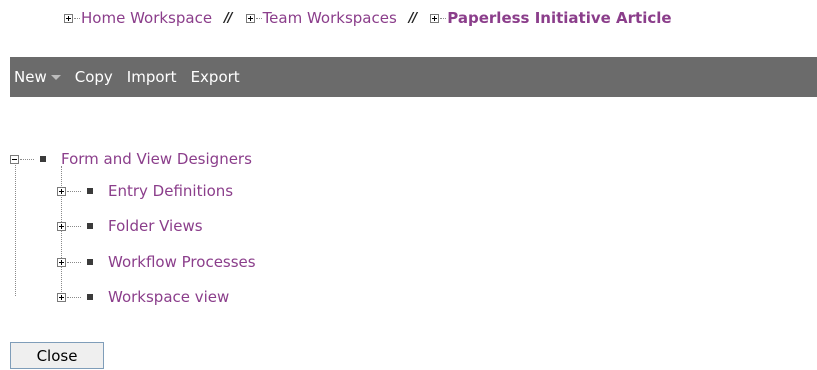  I want to click on copy-button: Copy, so click(94, 77).